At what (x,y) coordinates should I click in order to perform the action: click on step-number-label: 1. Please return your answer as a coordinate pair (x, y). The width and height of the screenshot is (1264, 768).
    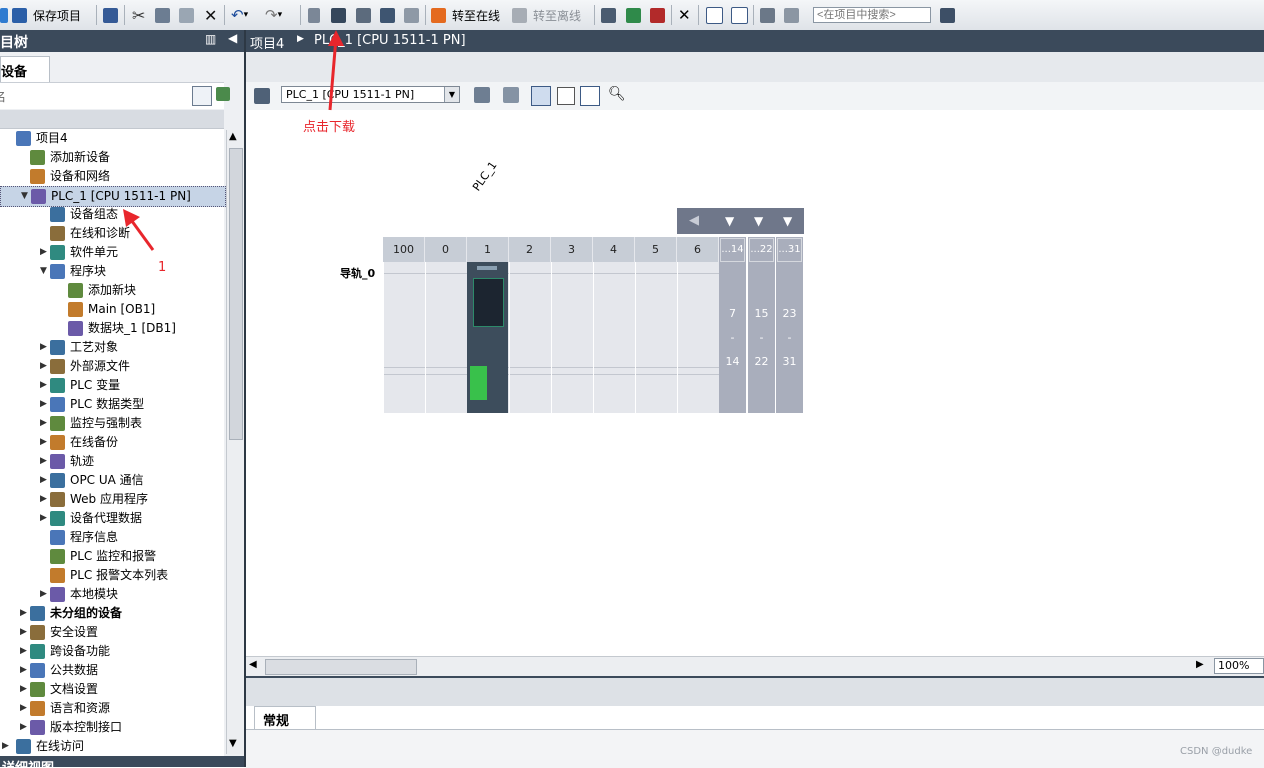
    Looking at the image, I should click on (162, 267).